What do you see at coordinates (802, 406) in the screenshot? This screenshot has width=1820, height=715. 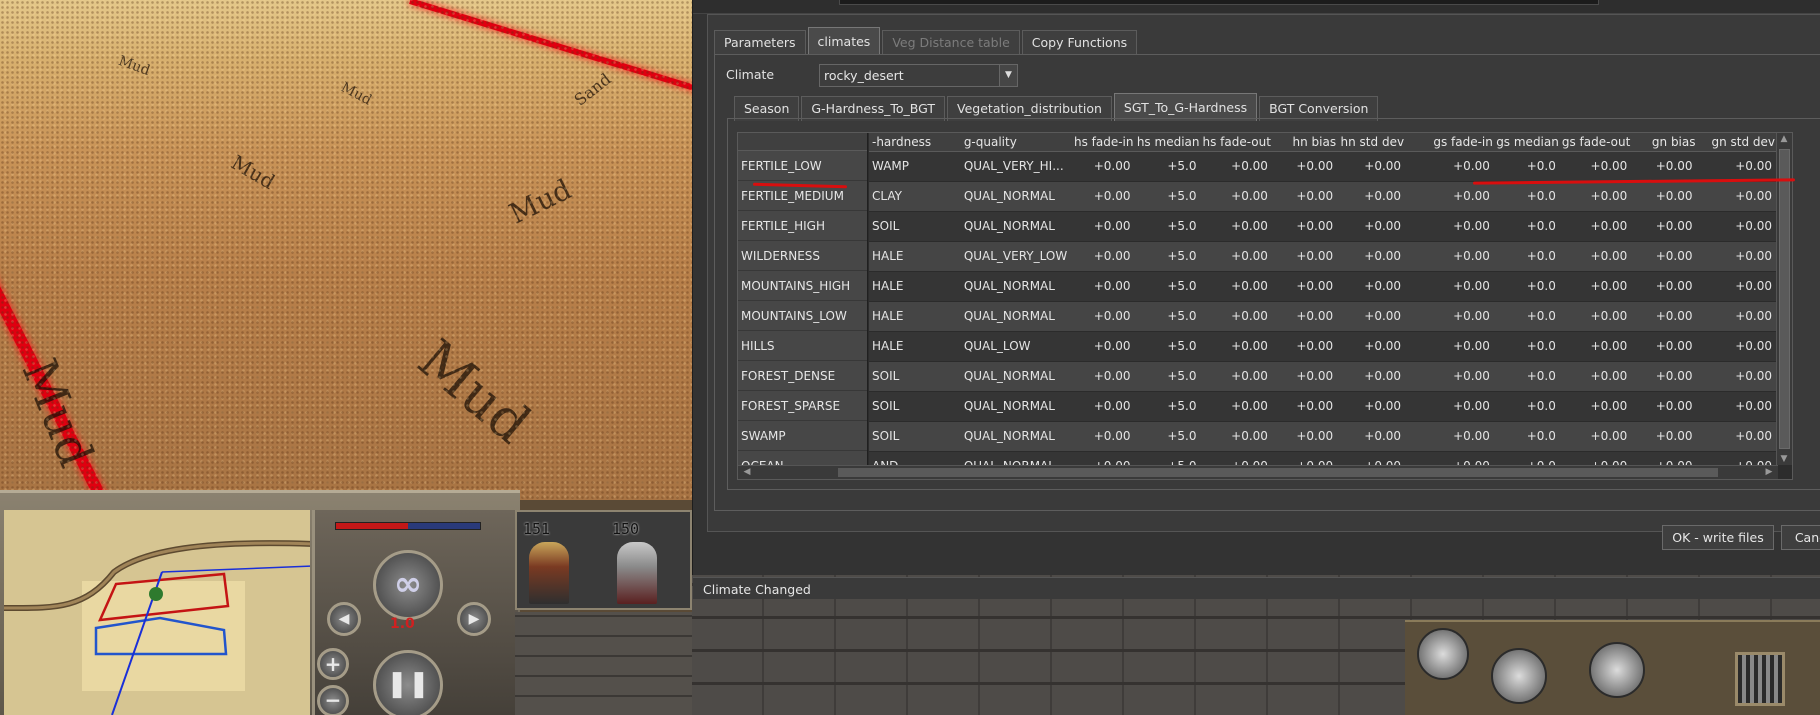 I see `row-header: FOREST_SPARSE` at bounding box center [802, 406].